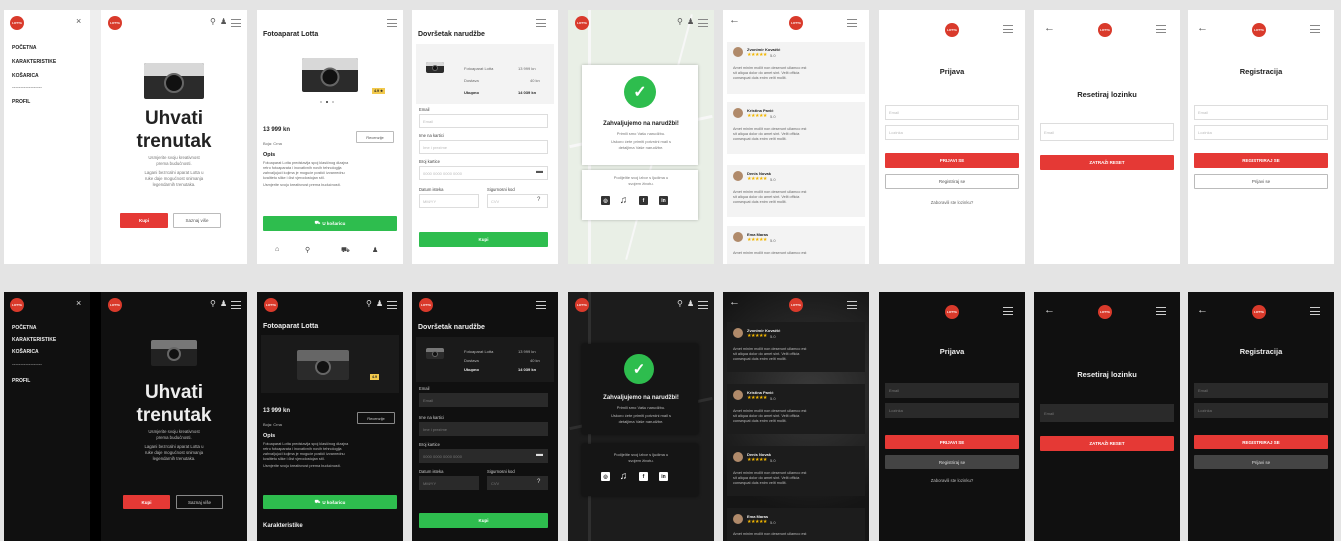  What do you see at coordinates (643, 200) in the screenshot?
I see `facebook-icon: f` at bounding box center [643, 200].